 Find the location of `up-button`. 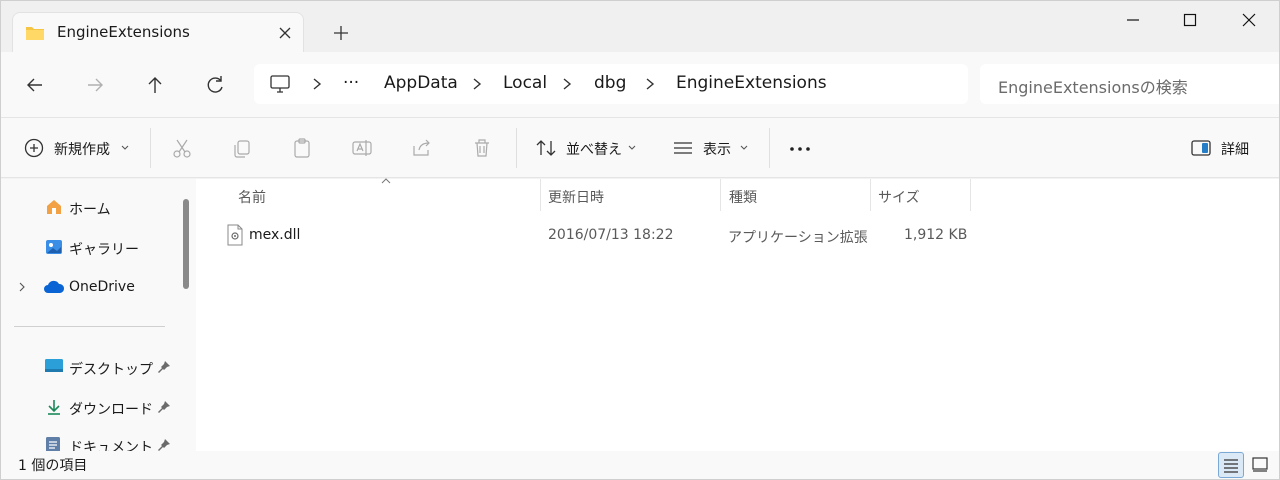

up-button is located at coordinates (155, 85).